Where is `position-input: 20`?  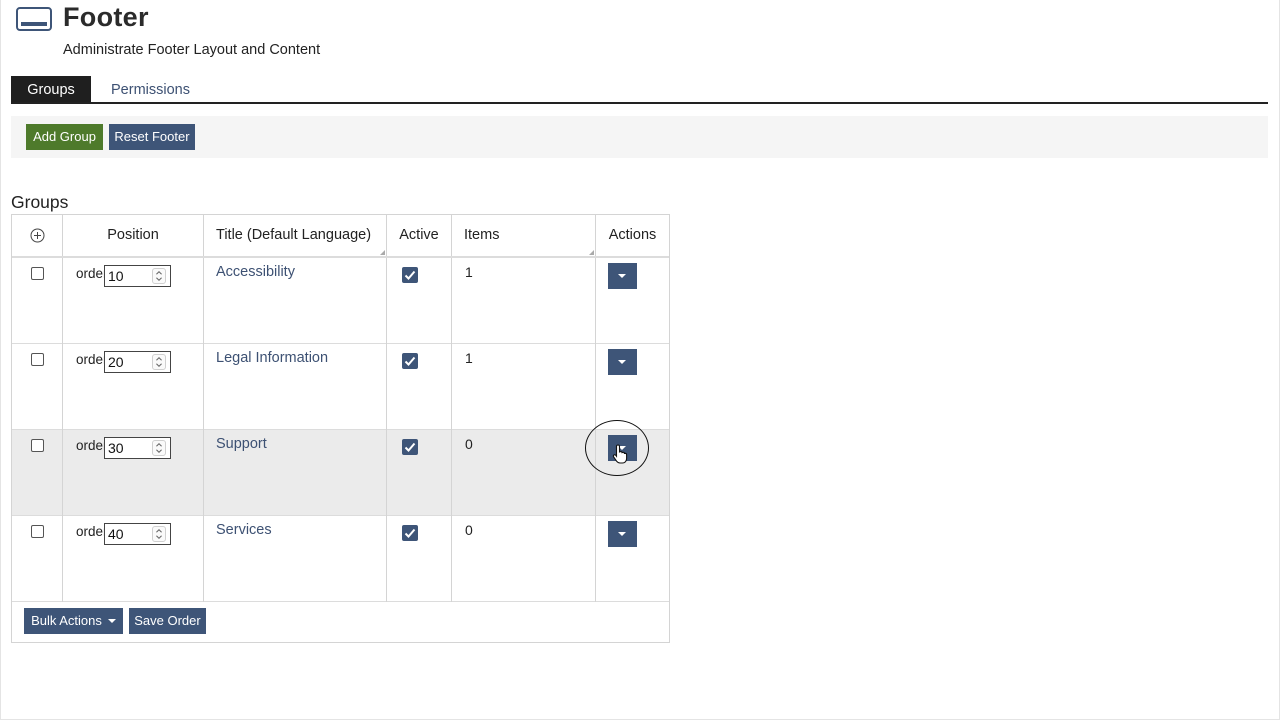 position-input: 20 is located at coordinates (137, 362).